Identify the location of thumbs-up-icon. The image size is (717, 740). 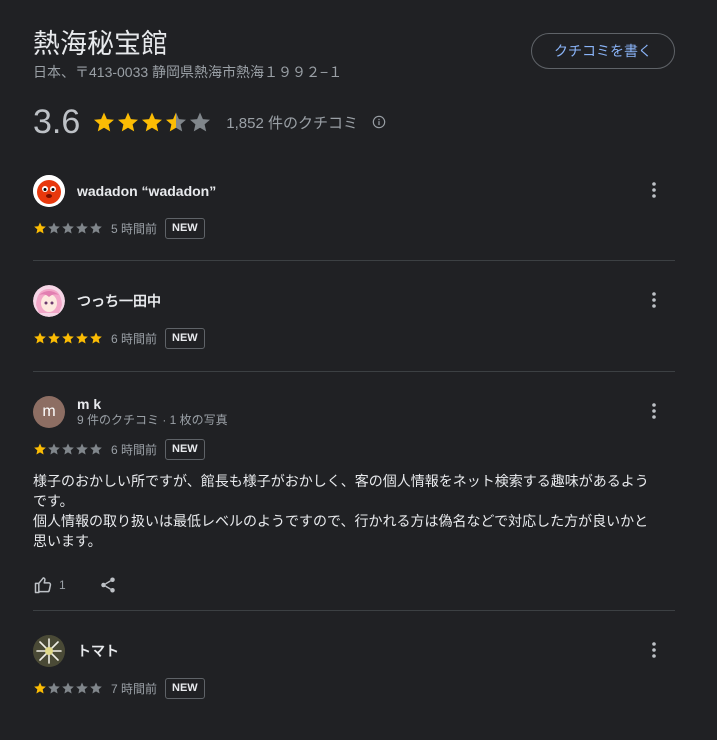
(43, 585).